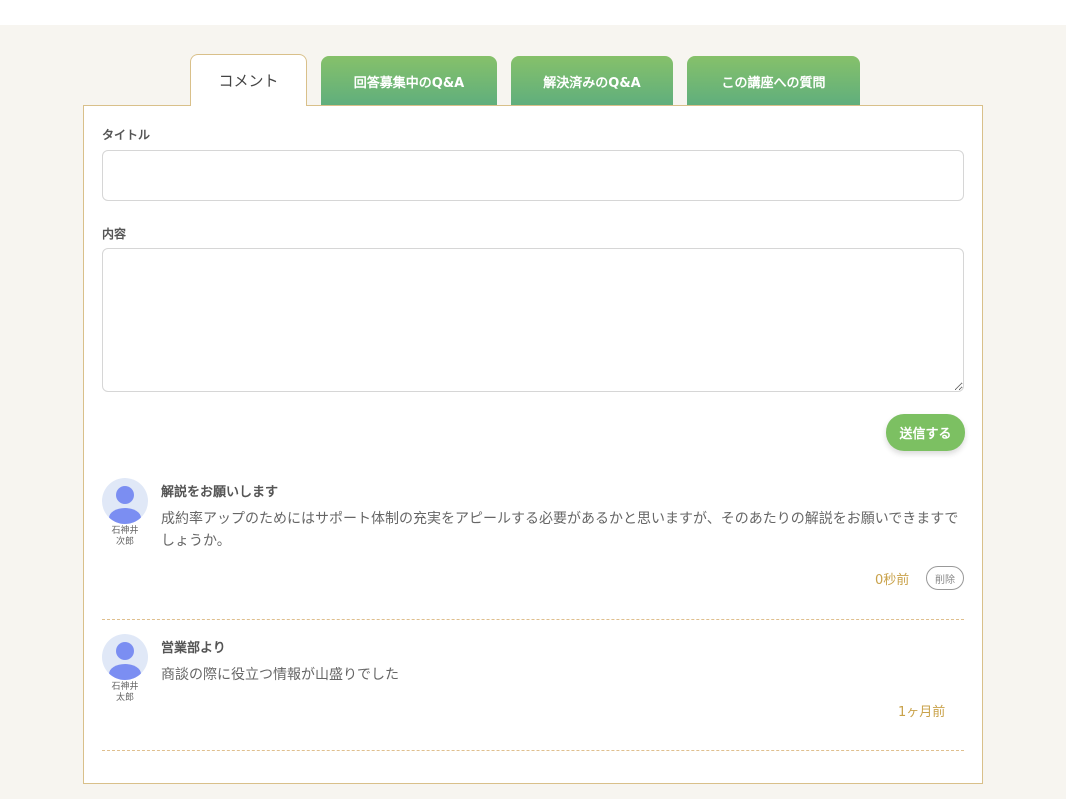 The image size is (1066, 799). I want to click on comment-body: 商談の際に役立つ情報が山盛りでした, so click(280, 675).